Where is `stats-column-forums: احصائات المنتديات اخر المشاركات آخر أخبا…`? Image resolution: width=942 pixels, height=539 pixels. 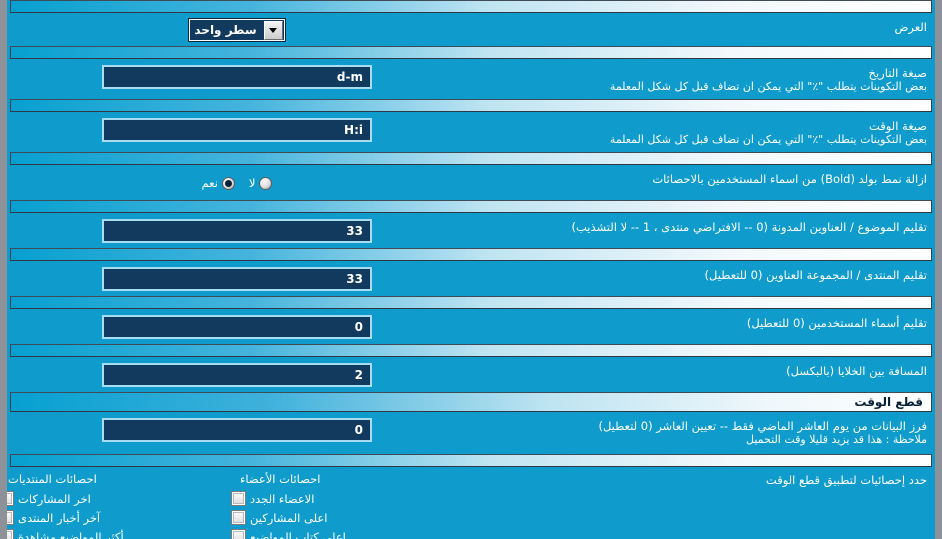
stats-column-forums: احصائات المنتديات اخر المشاركات آخر أخبا… is located at coordinates (117, 505).